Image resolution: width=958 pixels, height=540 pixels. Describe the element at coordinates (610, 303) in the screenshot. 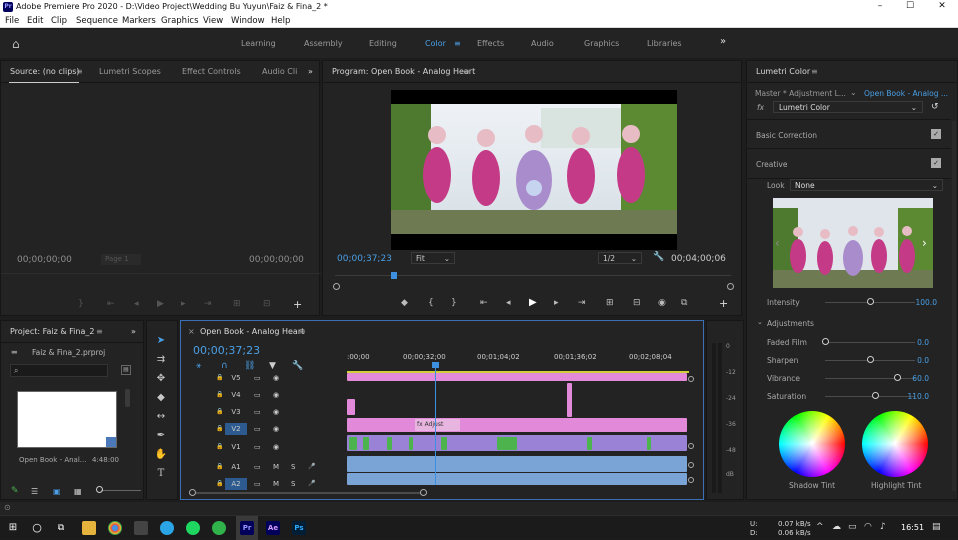

I see `lift-icon: ⊞` at that location.